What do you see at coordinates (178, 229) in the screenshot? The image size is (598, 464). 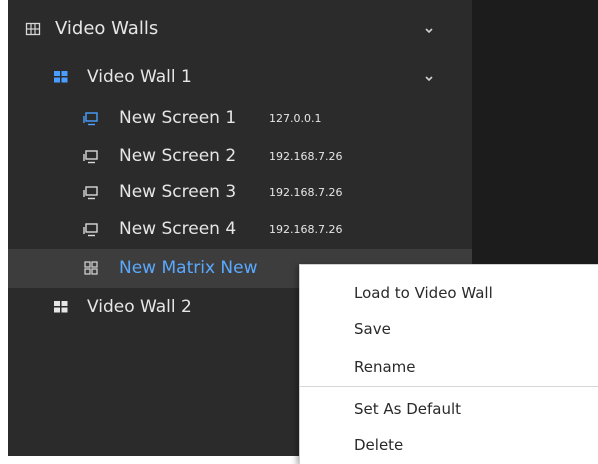 I see `screen-label: New Screen 4` at bounding box center [178, 229].